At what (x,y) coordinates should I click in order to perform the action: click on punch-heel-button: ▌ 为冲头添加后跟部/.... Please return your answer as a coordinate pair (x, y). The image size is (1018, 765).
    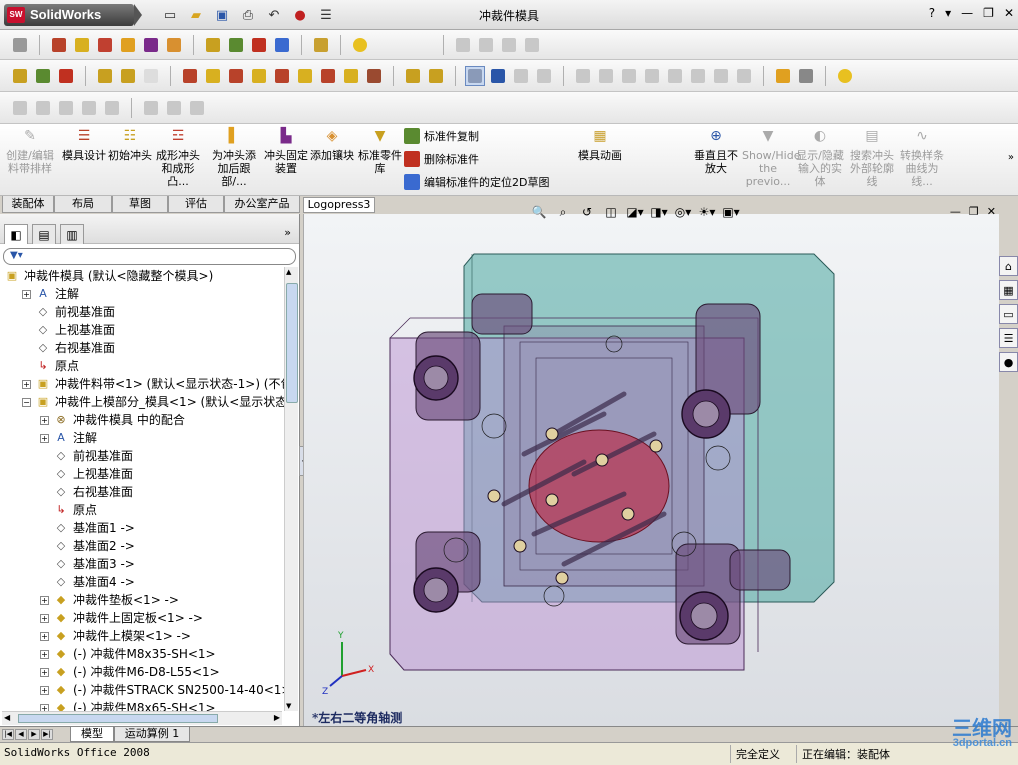
    Looking at the image, I should click on (234, 159).